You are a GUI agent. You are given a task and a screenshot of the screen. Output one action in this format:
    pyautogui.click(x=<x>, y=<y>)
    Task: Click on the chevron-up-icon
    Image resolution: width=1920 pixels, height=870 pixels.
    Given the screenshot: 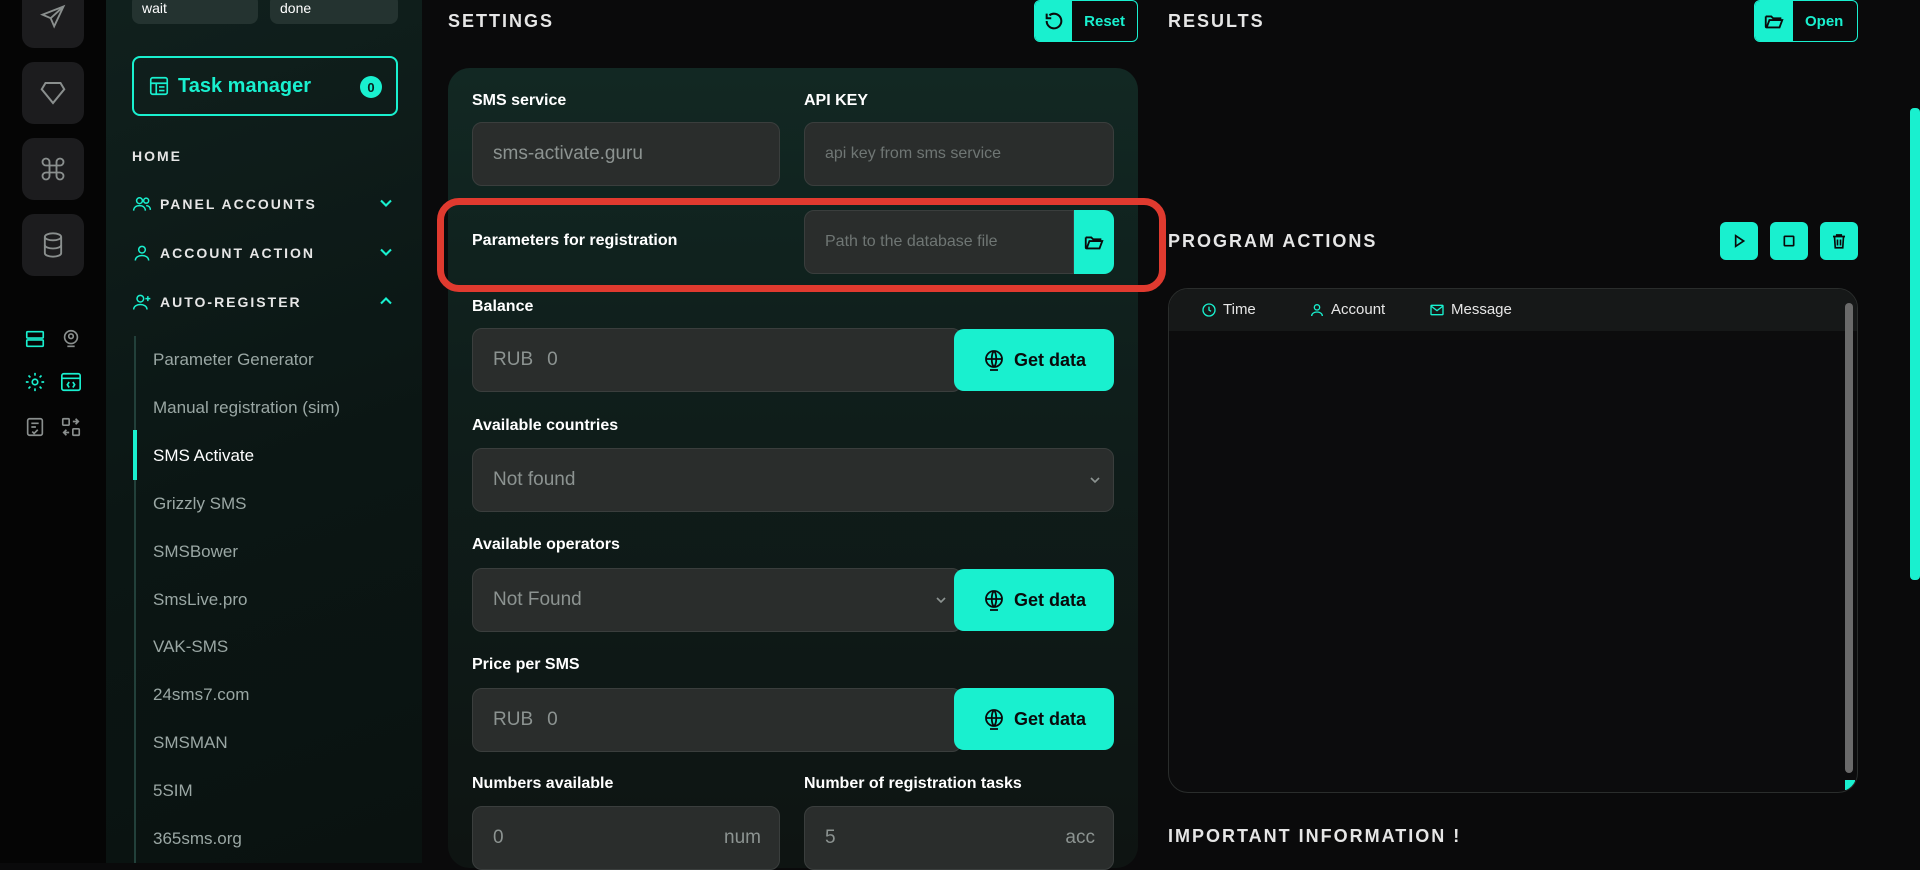 What is the action you would take?
    pyautogui.click(x=386, y=301)
    